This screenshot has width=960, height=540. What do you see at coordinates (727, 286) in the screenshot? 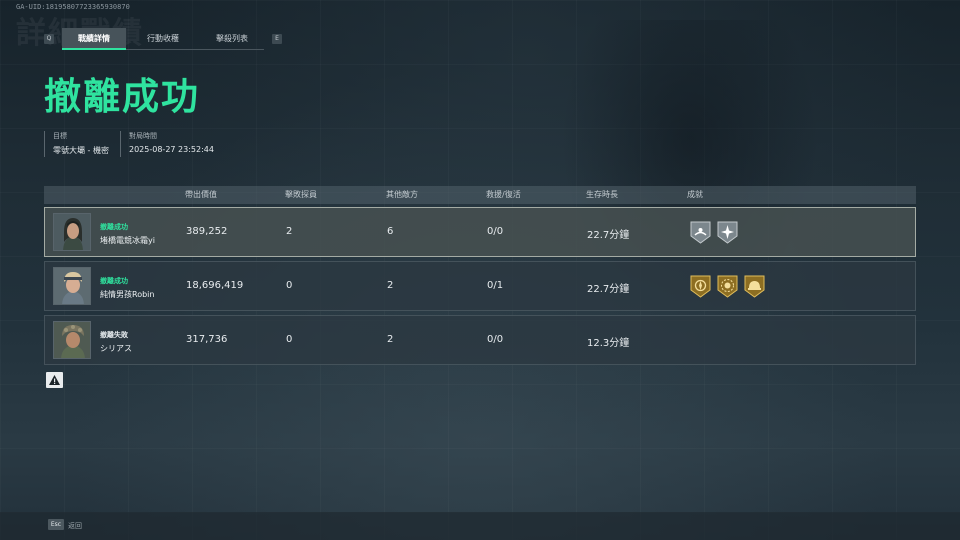
I see `gold-sun-badge-icon` at bounding box center [727, 286].